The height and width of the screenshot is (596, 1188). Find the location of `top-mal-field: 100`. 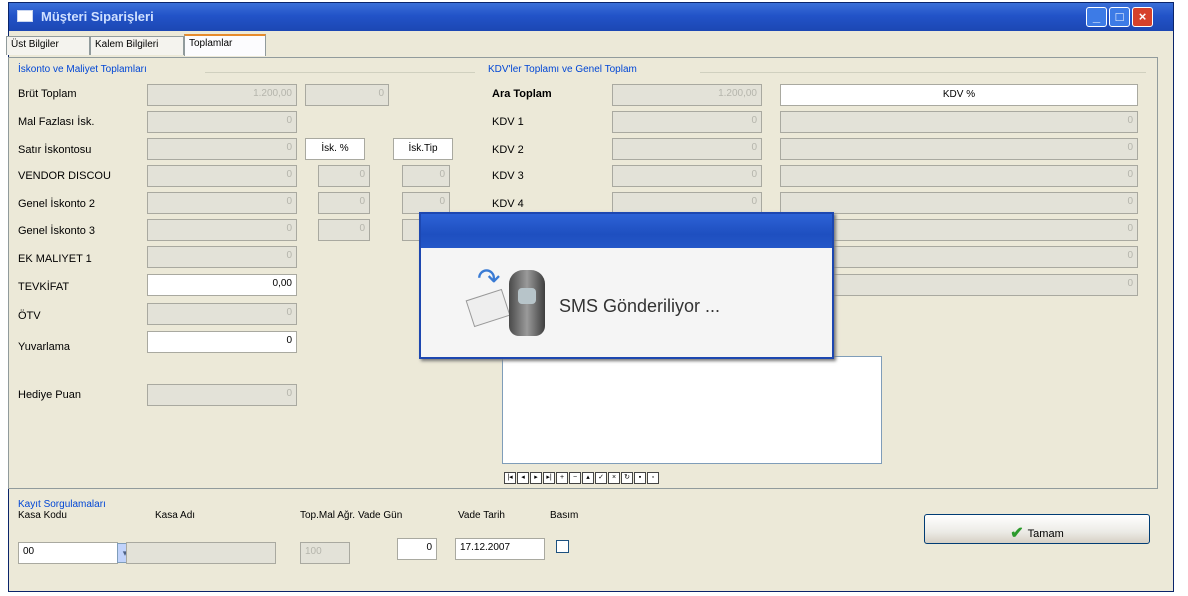

top-mal-field: 100 is located at coordinates (325, 553).